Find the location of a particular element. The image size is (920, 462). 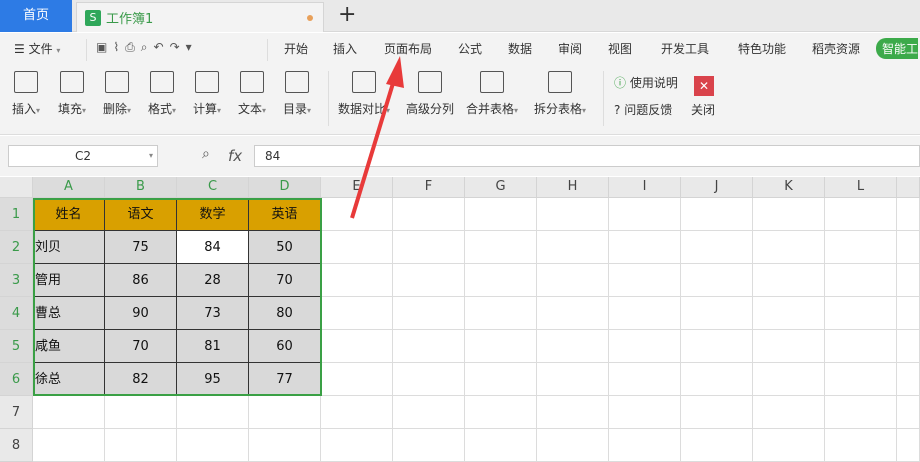

red-arrow-annotation is located at coordinates (377, 137).